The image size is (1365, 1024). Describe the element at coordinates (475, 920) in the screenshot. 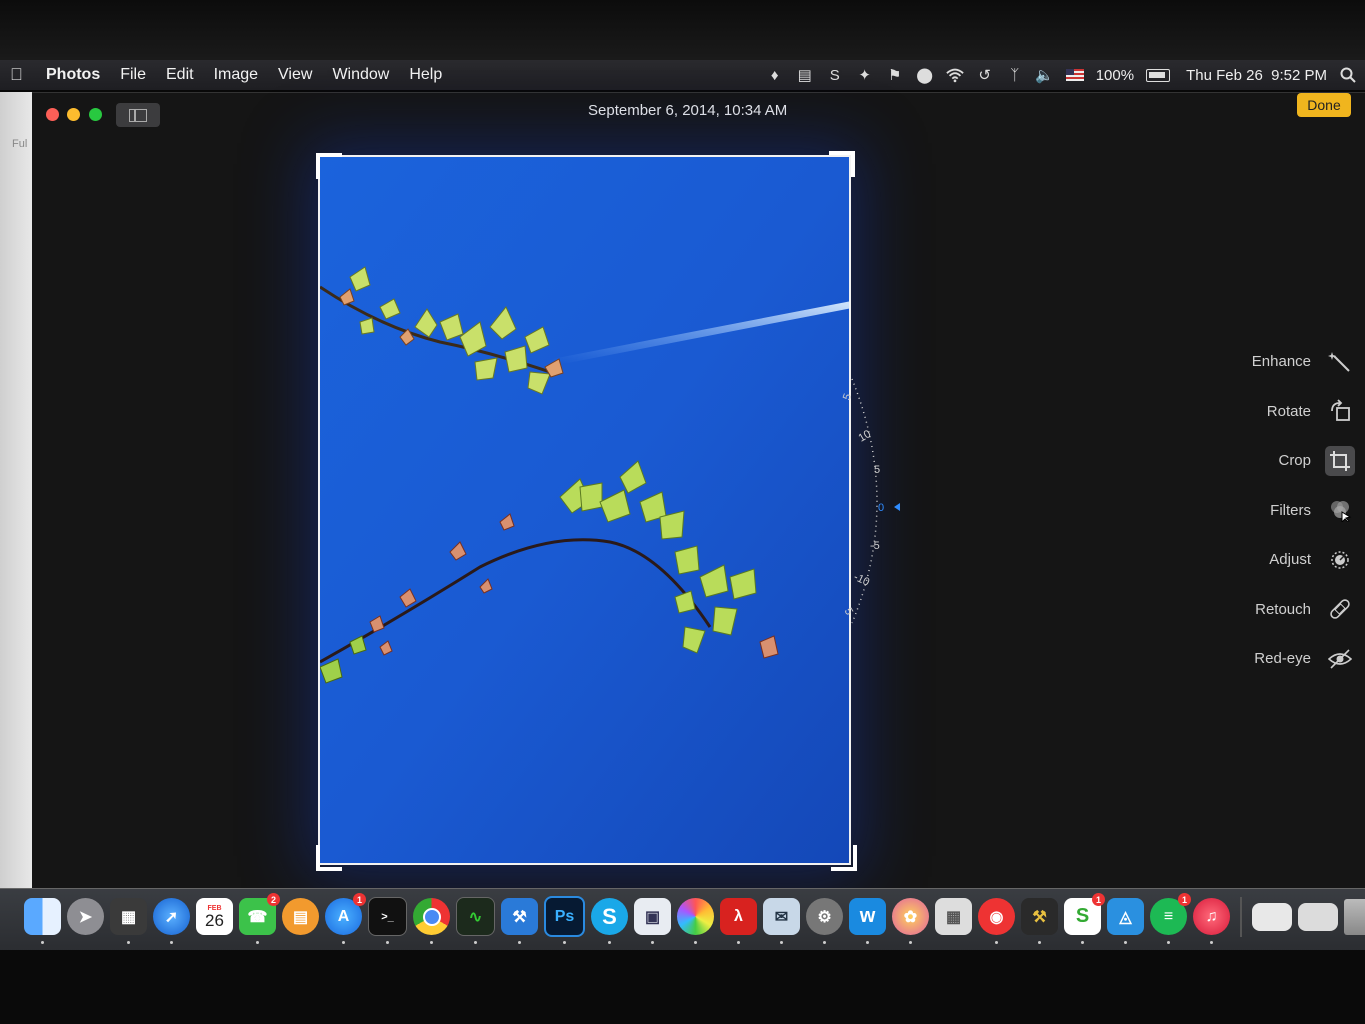

I see `activity-monitor-icon: ∿` at that location.